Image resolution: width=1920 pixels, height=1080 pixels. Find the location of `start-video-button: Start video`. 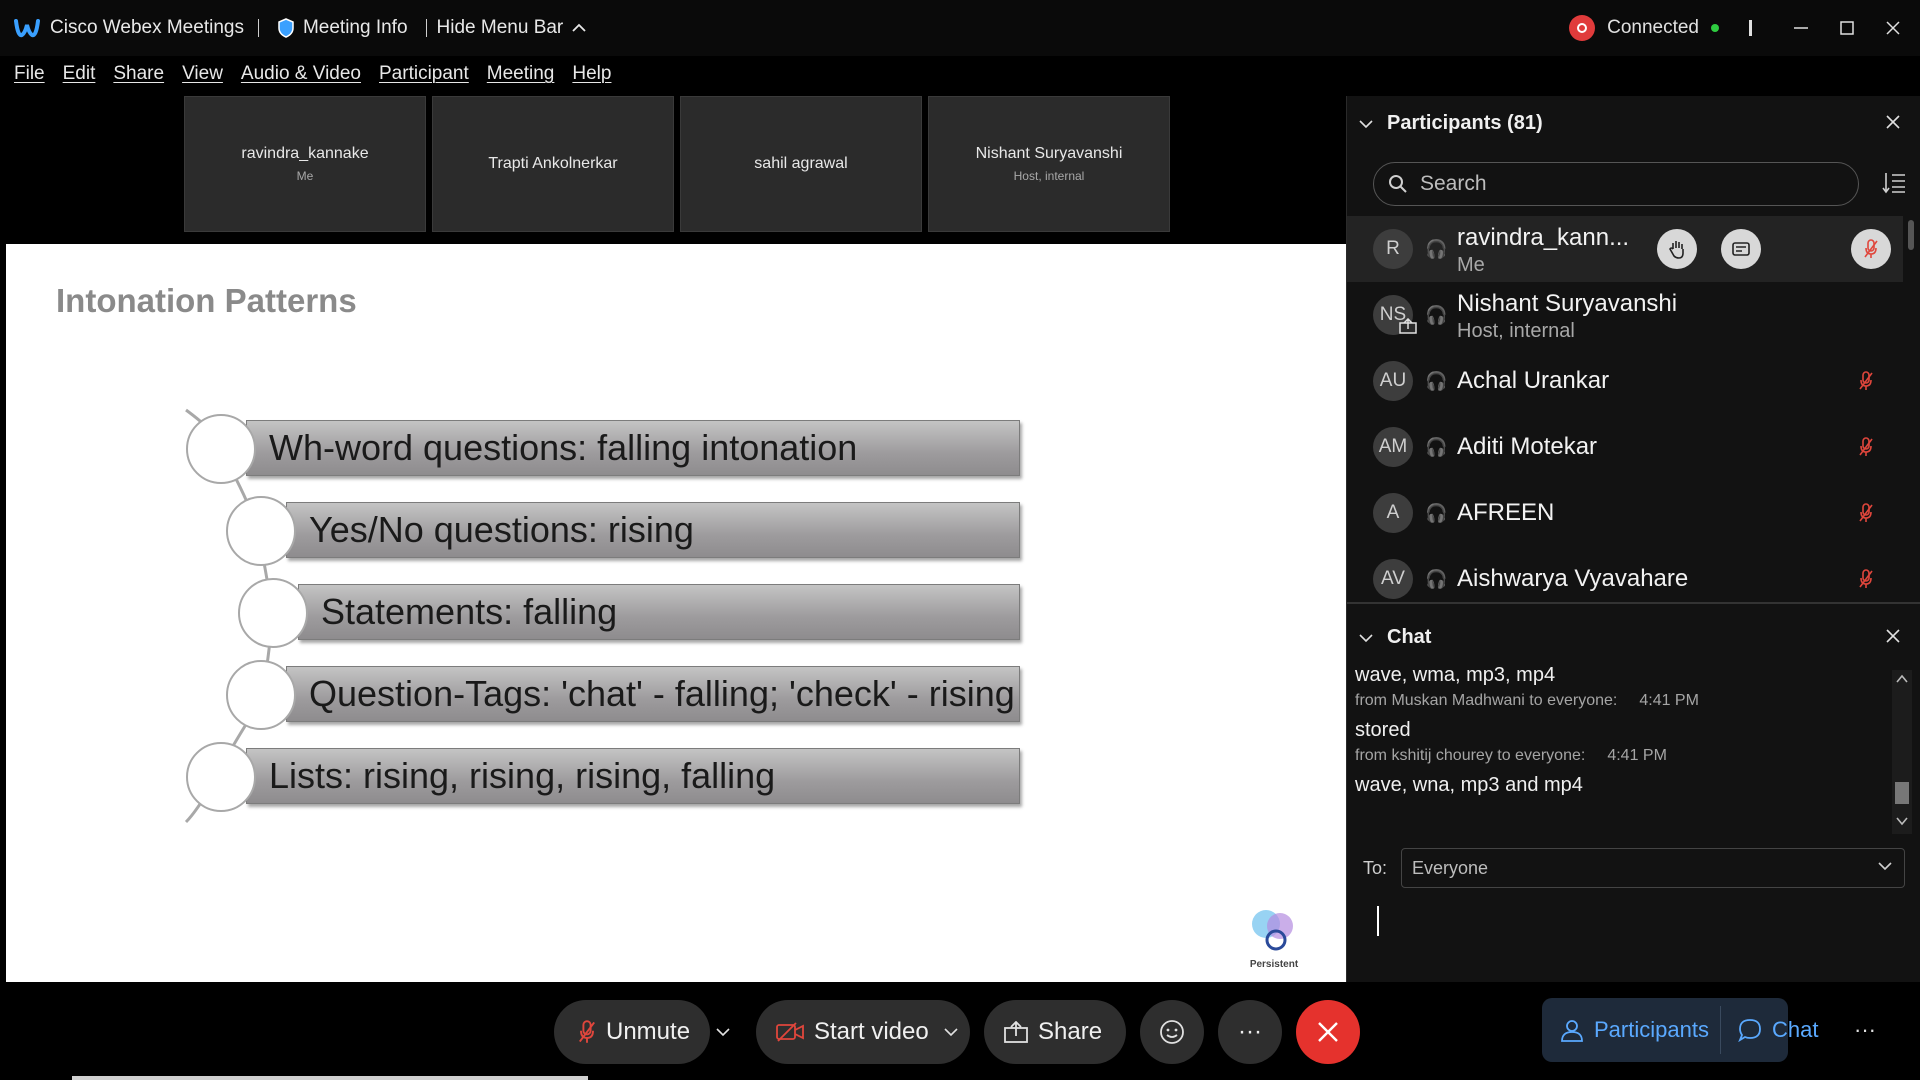

start-video-button: Start video is located at coordinates (863, 1032).